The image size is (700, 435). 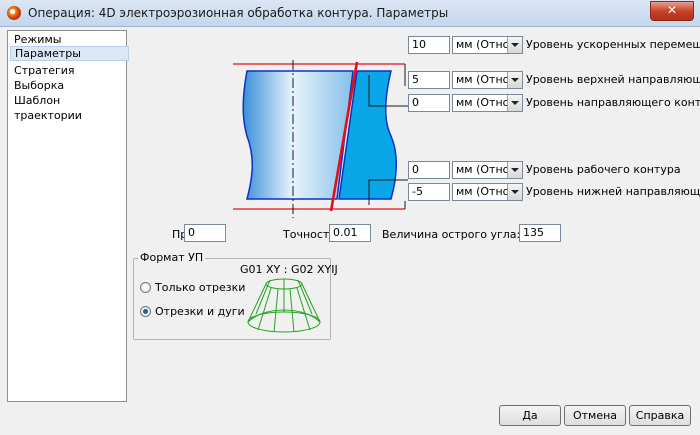 I want to click on rapid-level-field: 10, so click(x=429, y=45).